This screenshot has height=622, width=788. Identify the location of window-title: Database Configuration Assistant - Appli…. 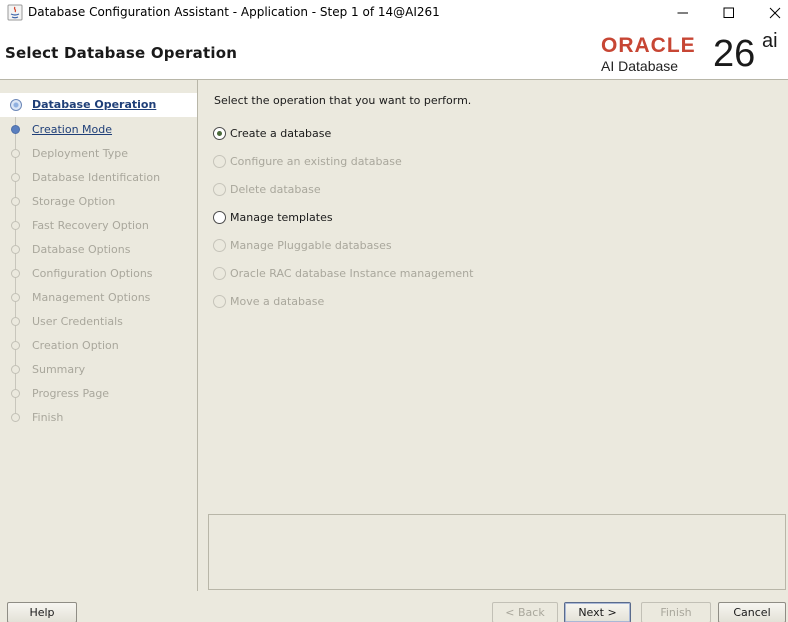
(234, 12).